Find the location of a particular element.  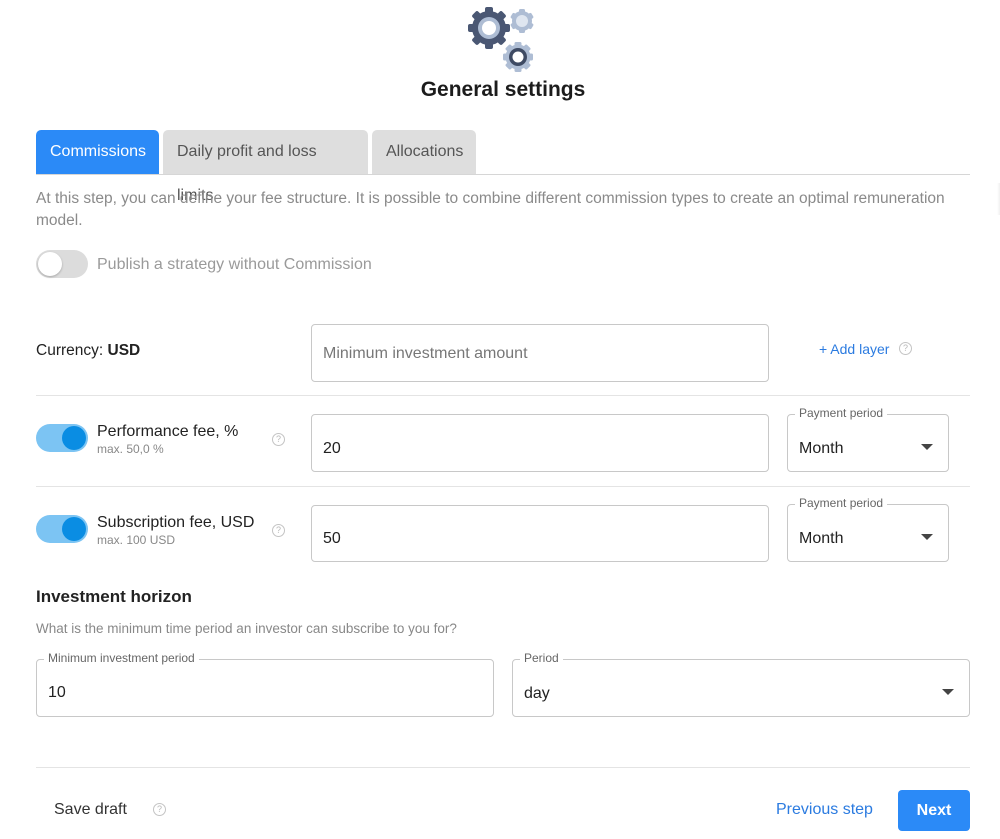

currency-label: Currency: USD is located at coordinates (88, 351).